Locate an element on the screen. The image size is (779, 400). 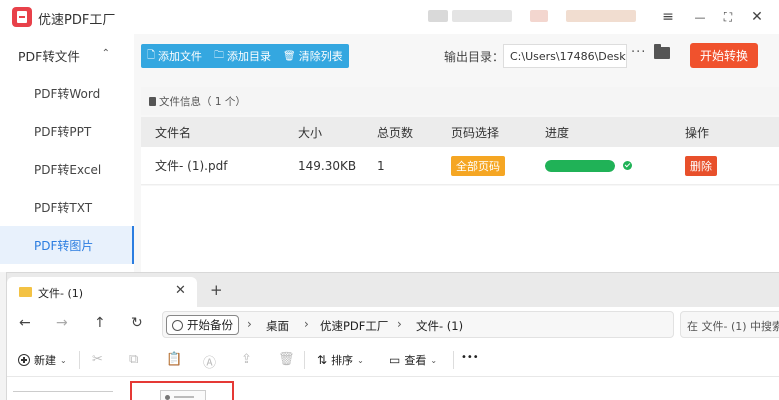
sidebar-item-label: PDF转TXT is located at coordinates (63, 207).